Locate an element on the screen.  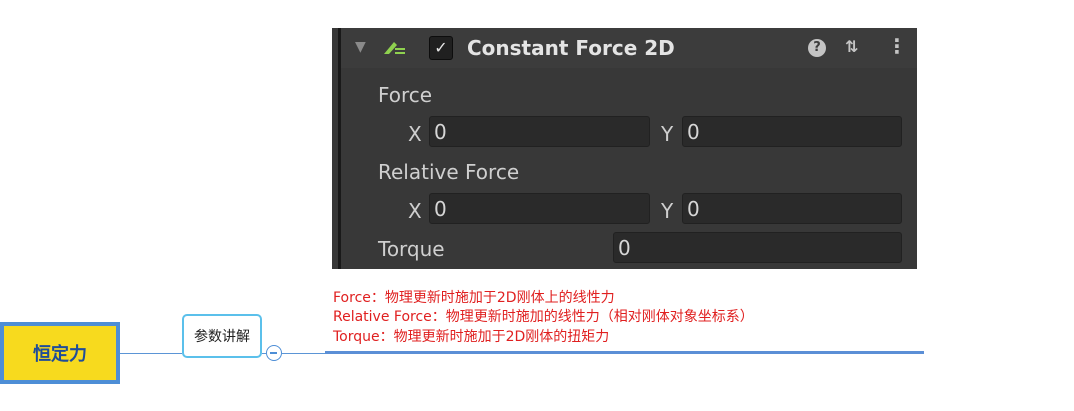
fold-arrow-icon: ▼ is located at coordinates (360, 47).